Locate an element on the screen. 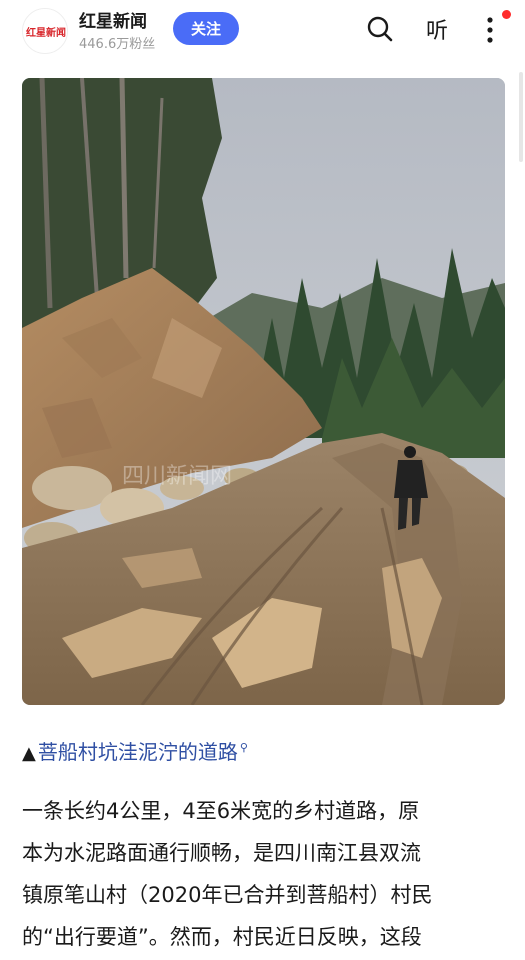  follow-button: 关注 is located at coordinates (206, 28).